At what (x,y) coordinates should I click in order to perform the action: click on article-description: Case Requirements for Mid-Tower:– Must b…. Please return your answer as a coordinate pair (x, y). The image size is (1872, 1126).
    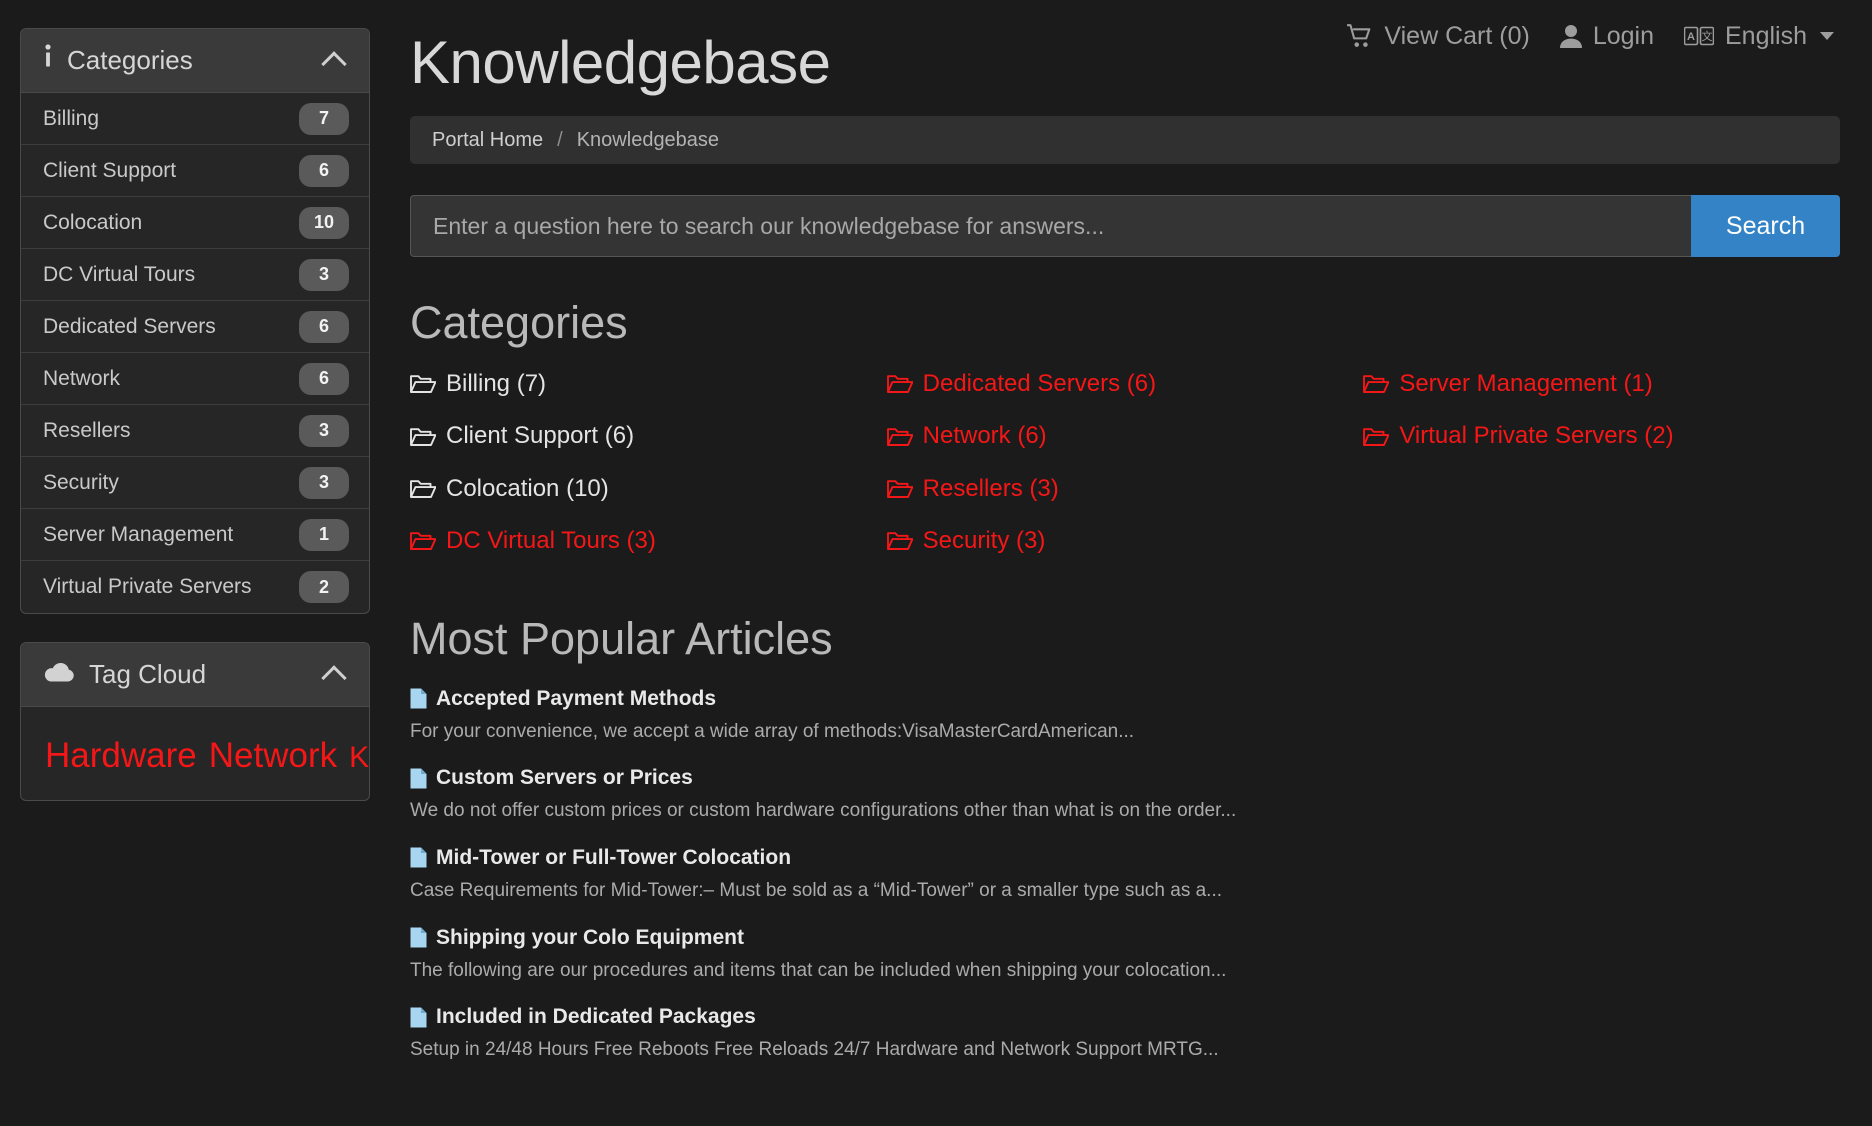
    Looking at the image, I should click on (816, 890).